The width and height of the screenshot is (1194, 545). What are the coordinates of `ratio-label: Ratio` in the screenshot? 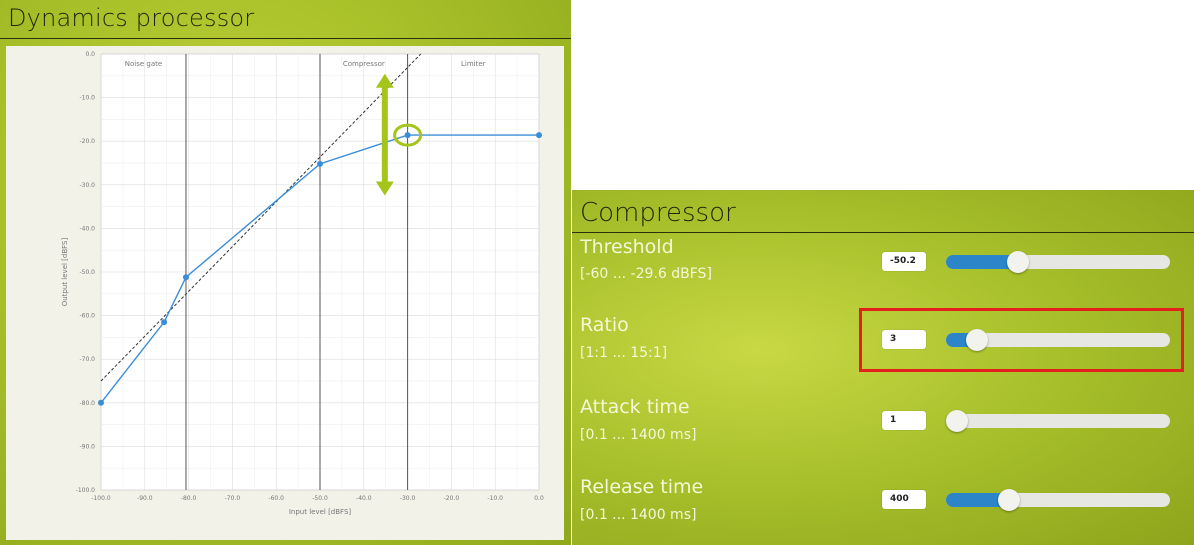 It's located at (604, 325).